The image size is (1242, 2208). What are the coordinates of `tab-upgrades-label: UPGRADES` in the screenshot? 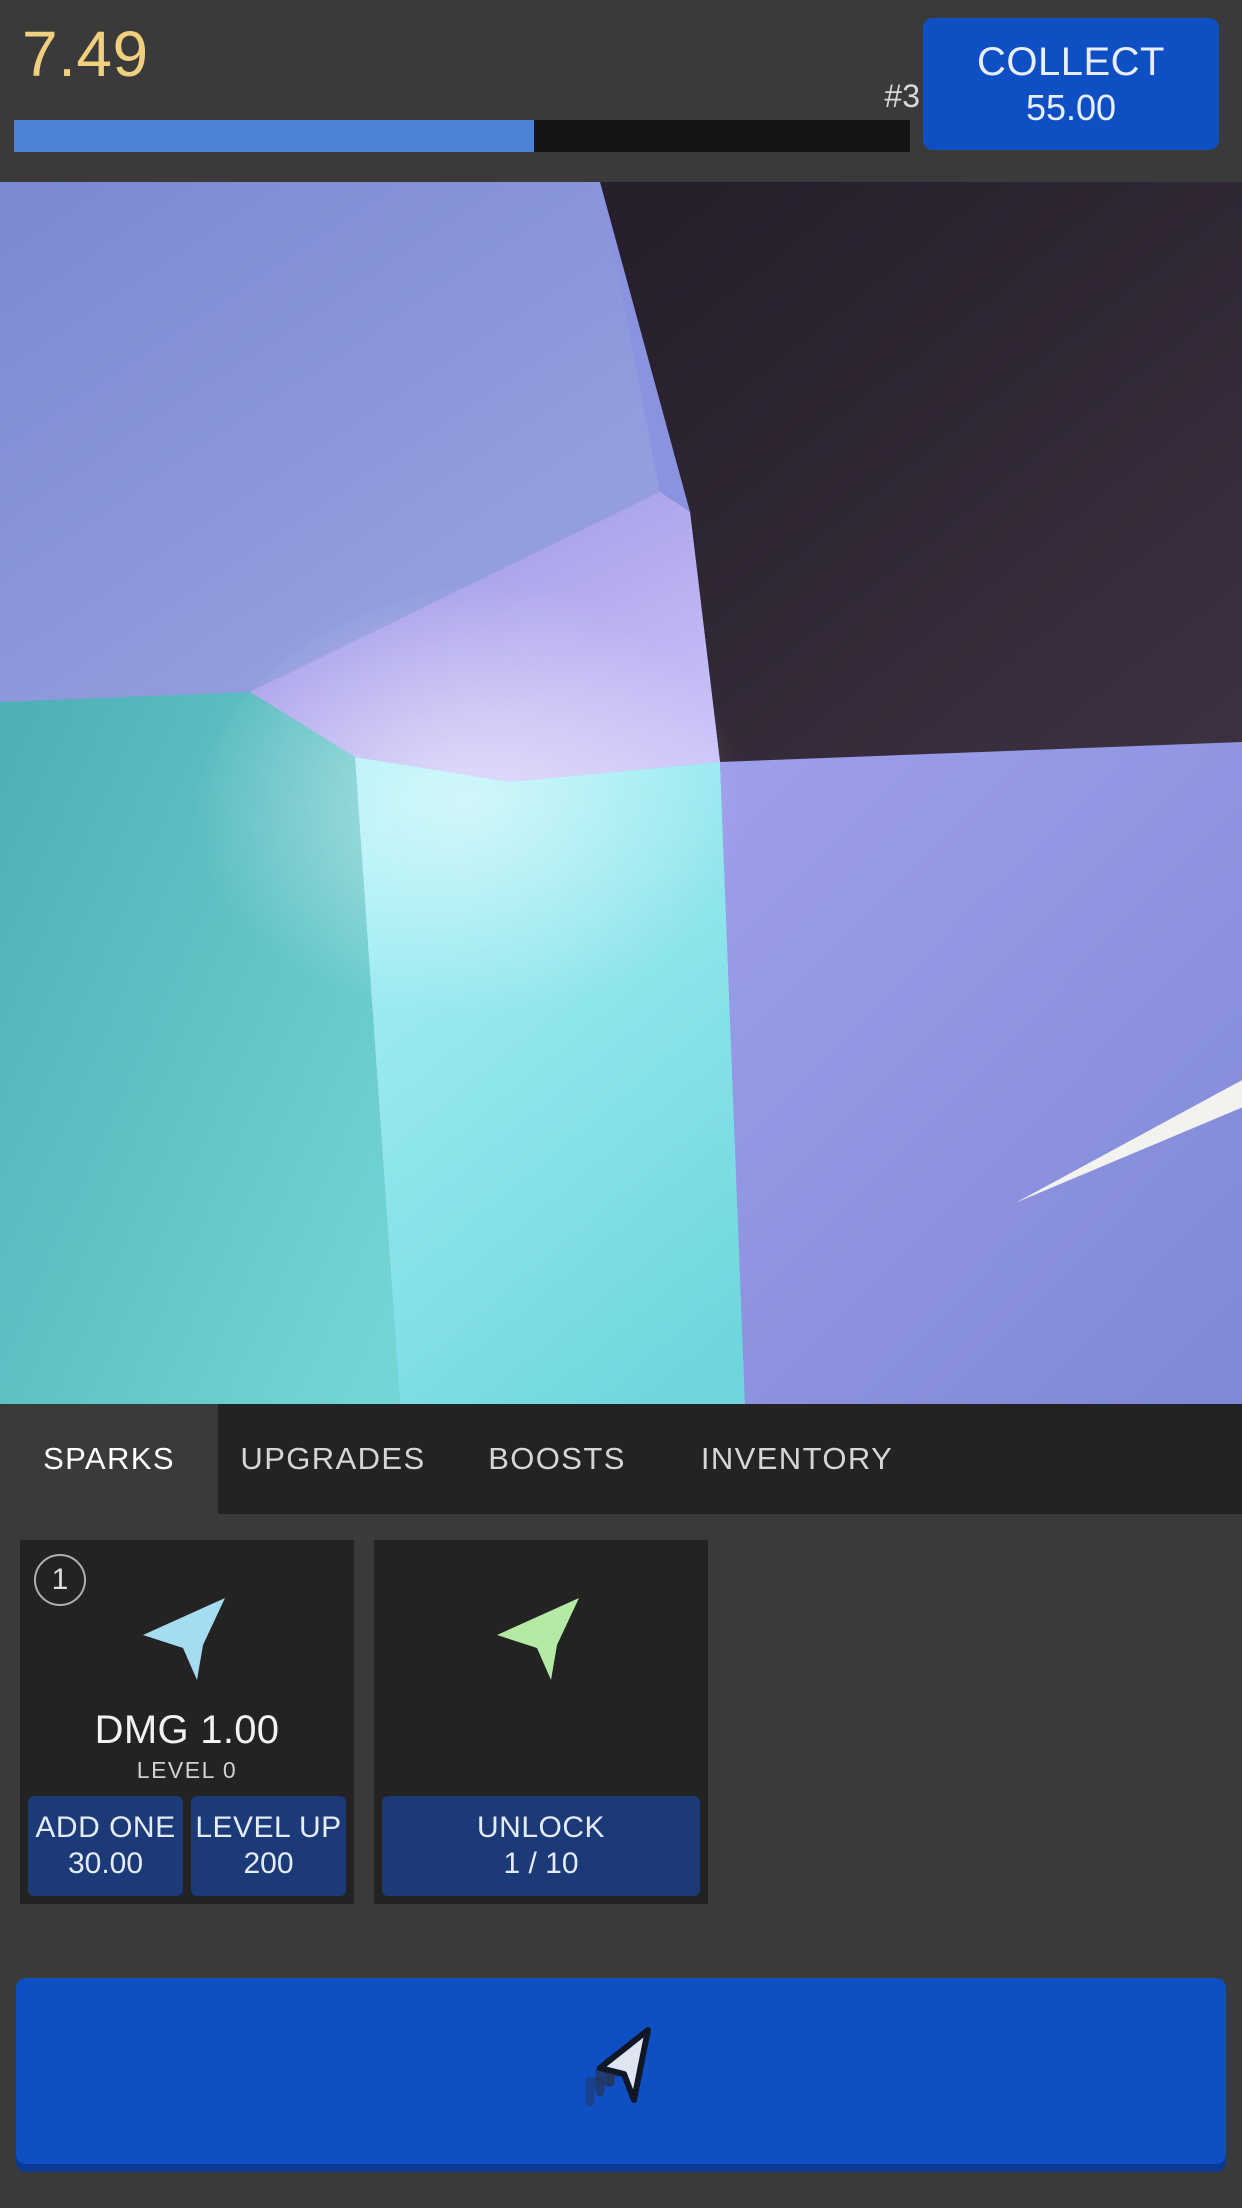 It's located at (333, 1458).